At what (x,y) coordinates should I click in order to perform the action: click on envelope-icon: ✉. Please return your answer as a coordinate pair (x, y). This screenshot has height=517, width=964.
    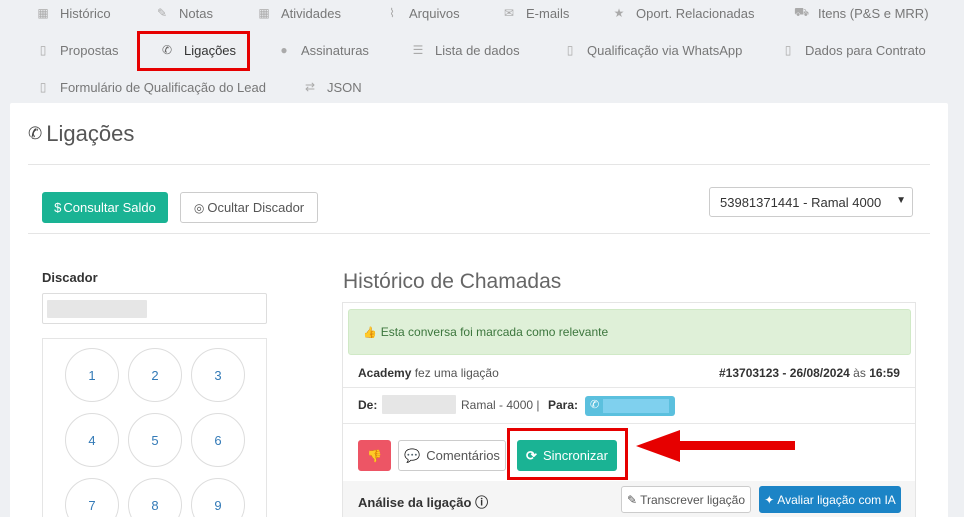
    Looking at the image, I should click on (509, 13).